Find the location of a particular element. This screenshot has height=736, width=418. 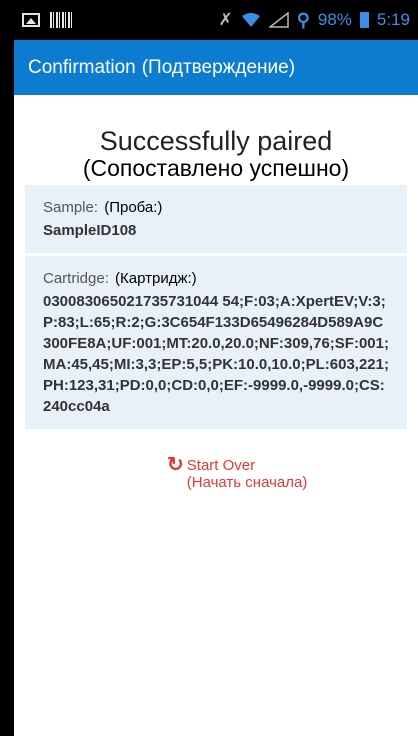

cartridge-label-text: Cartridge: is located at coordinates (76, 278).